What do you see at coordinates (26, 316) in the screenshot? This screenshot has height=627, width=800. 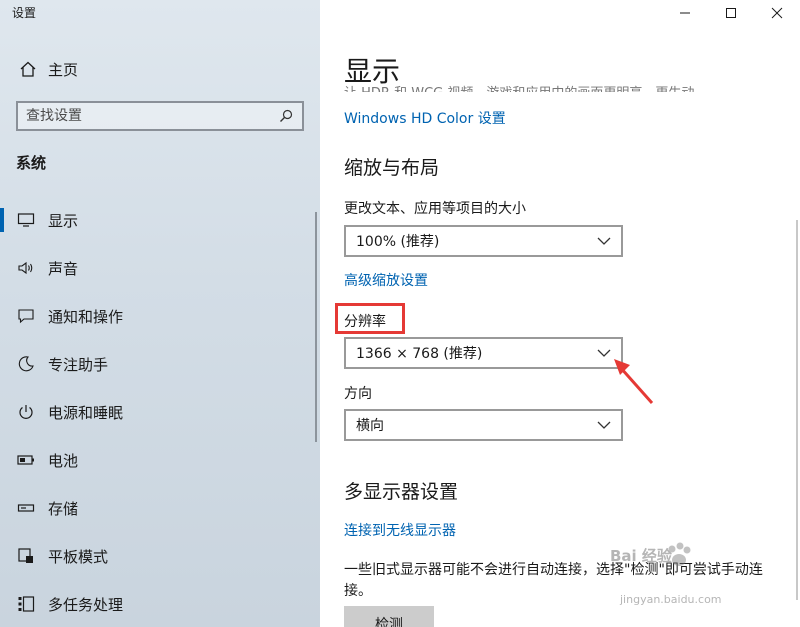 I see `message-icon` at bounding box center [26, 316].